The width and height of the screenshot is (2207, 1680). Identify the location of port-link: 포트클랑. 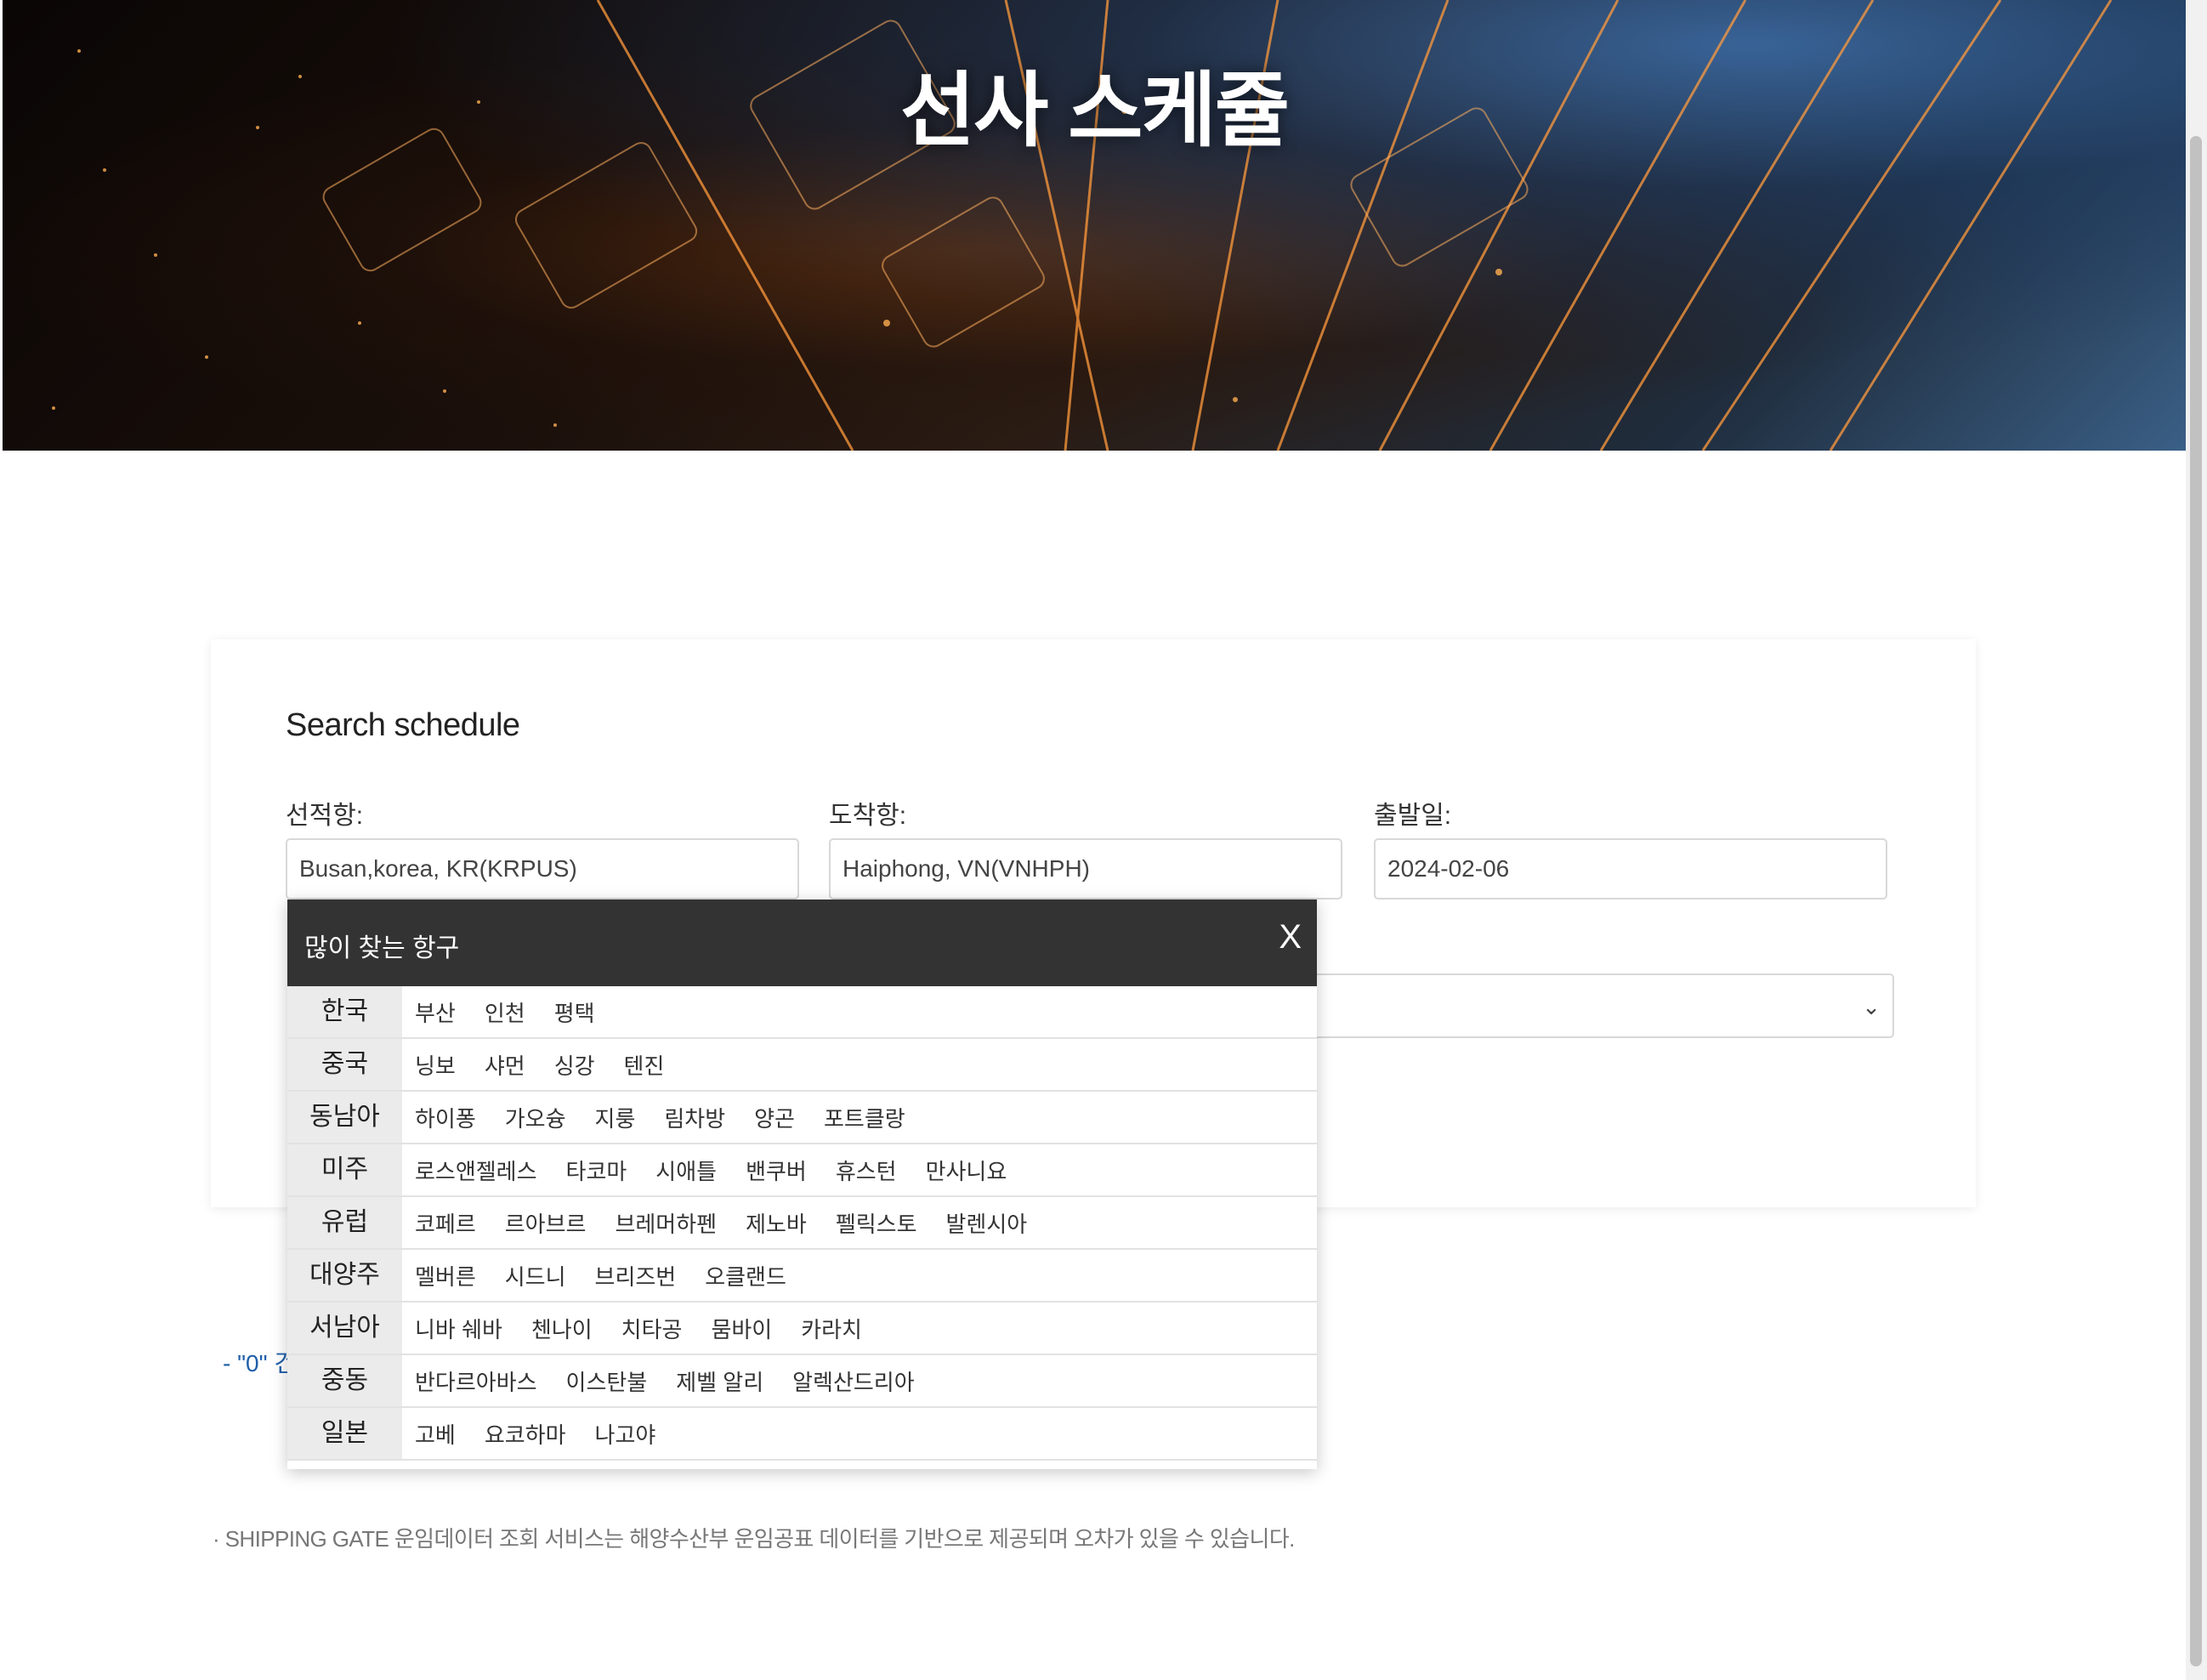
(864, 1117).